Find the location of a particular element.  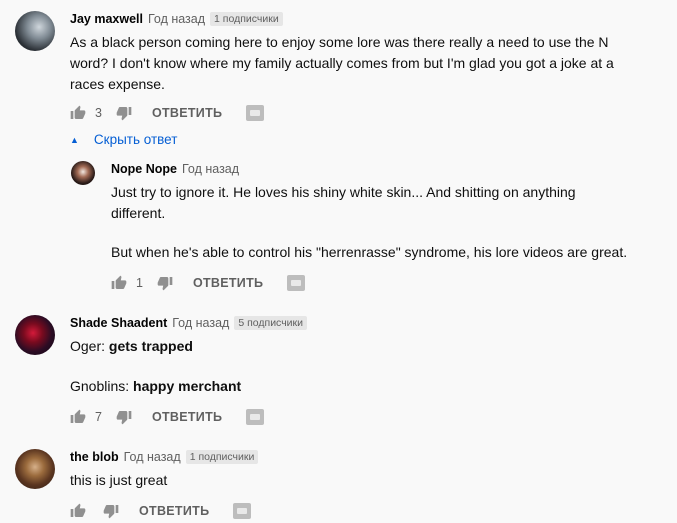

reply-header: Nope Nope Год назад is located at coordinates (175, 169).